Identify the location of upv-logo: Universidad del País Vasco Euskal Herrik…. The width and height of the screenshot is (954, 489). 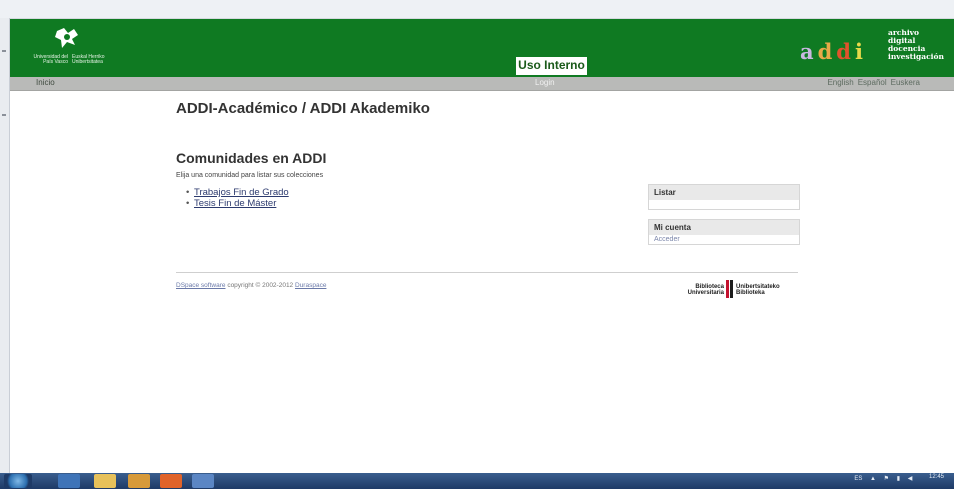
(83, 47).